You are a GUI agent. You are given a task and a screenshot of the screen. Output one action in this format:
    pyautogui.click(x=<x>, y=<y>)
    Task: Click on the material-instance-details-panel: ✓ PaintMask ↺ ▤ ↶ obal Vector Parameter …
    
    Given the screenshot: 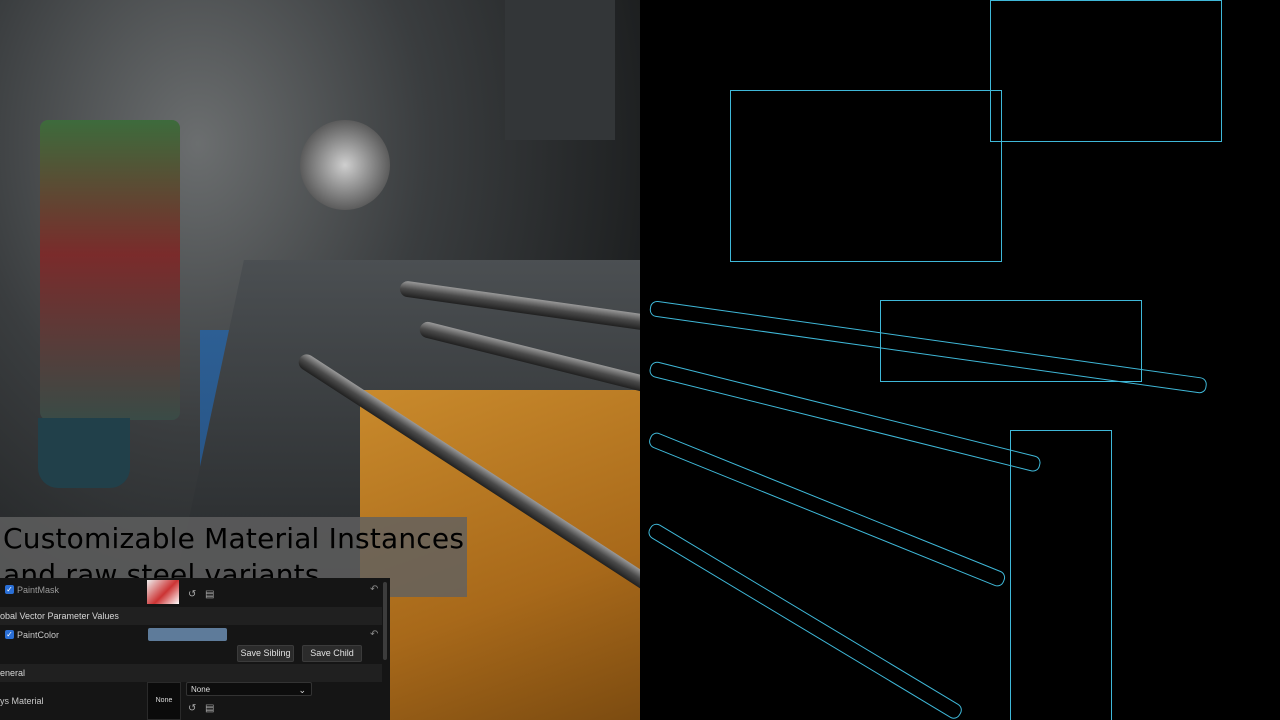 What is the action you would take?
    pyautogui.click(x=195, y=649)
    